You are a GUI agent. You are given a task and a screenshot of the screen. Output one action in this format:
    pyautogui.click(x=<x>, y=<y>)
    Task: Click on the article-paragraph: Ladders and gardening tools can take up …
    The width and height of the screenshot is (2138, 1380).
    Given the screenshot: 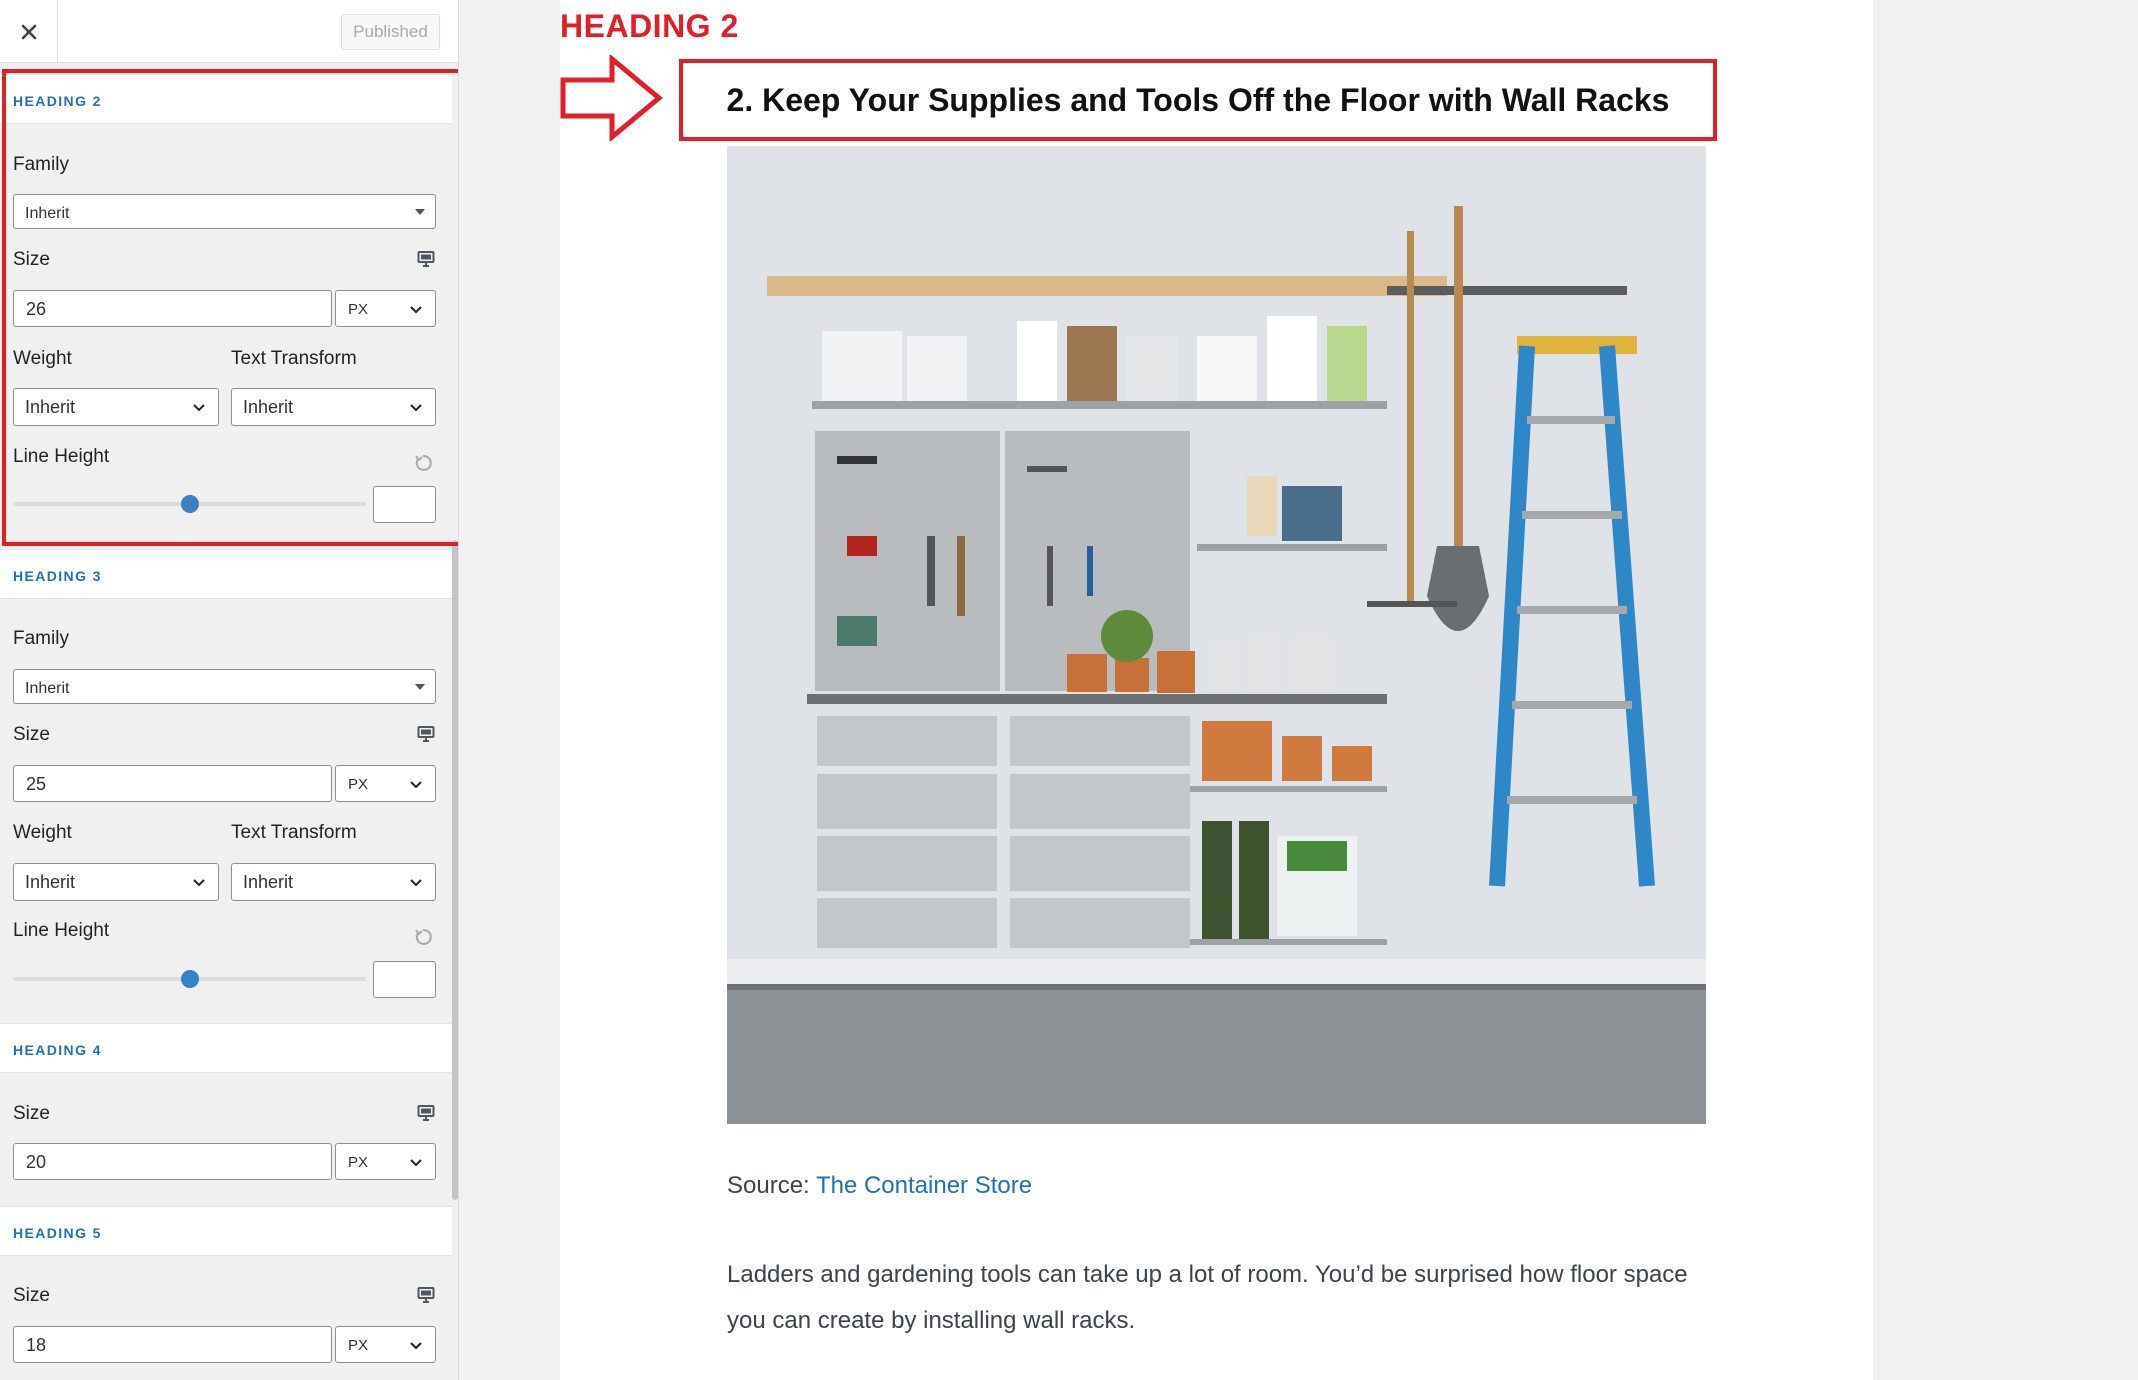 What is the action you would take?
    pyautogui.click(x=1207, y=1297)
    